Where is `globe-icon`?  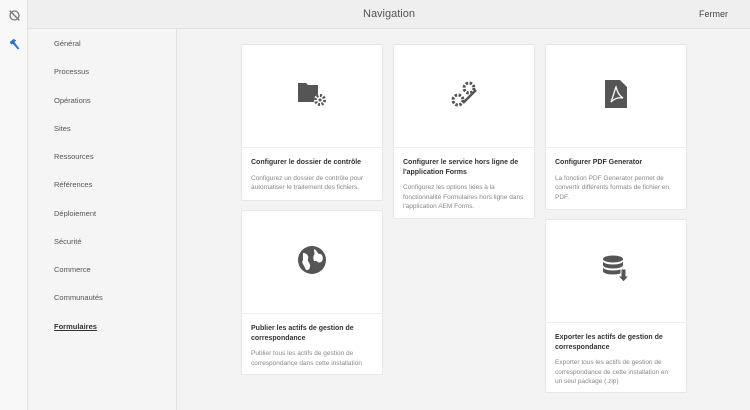
globe-icon is located at coordinates (312, 262).